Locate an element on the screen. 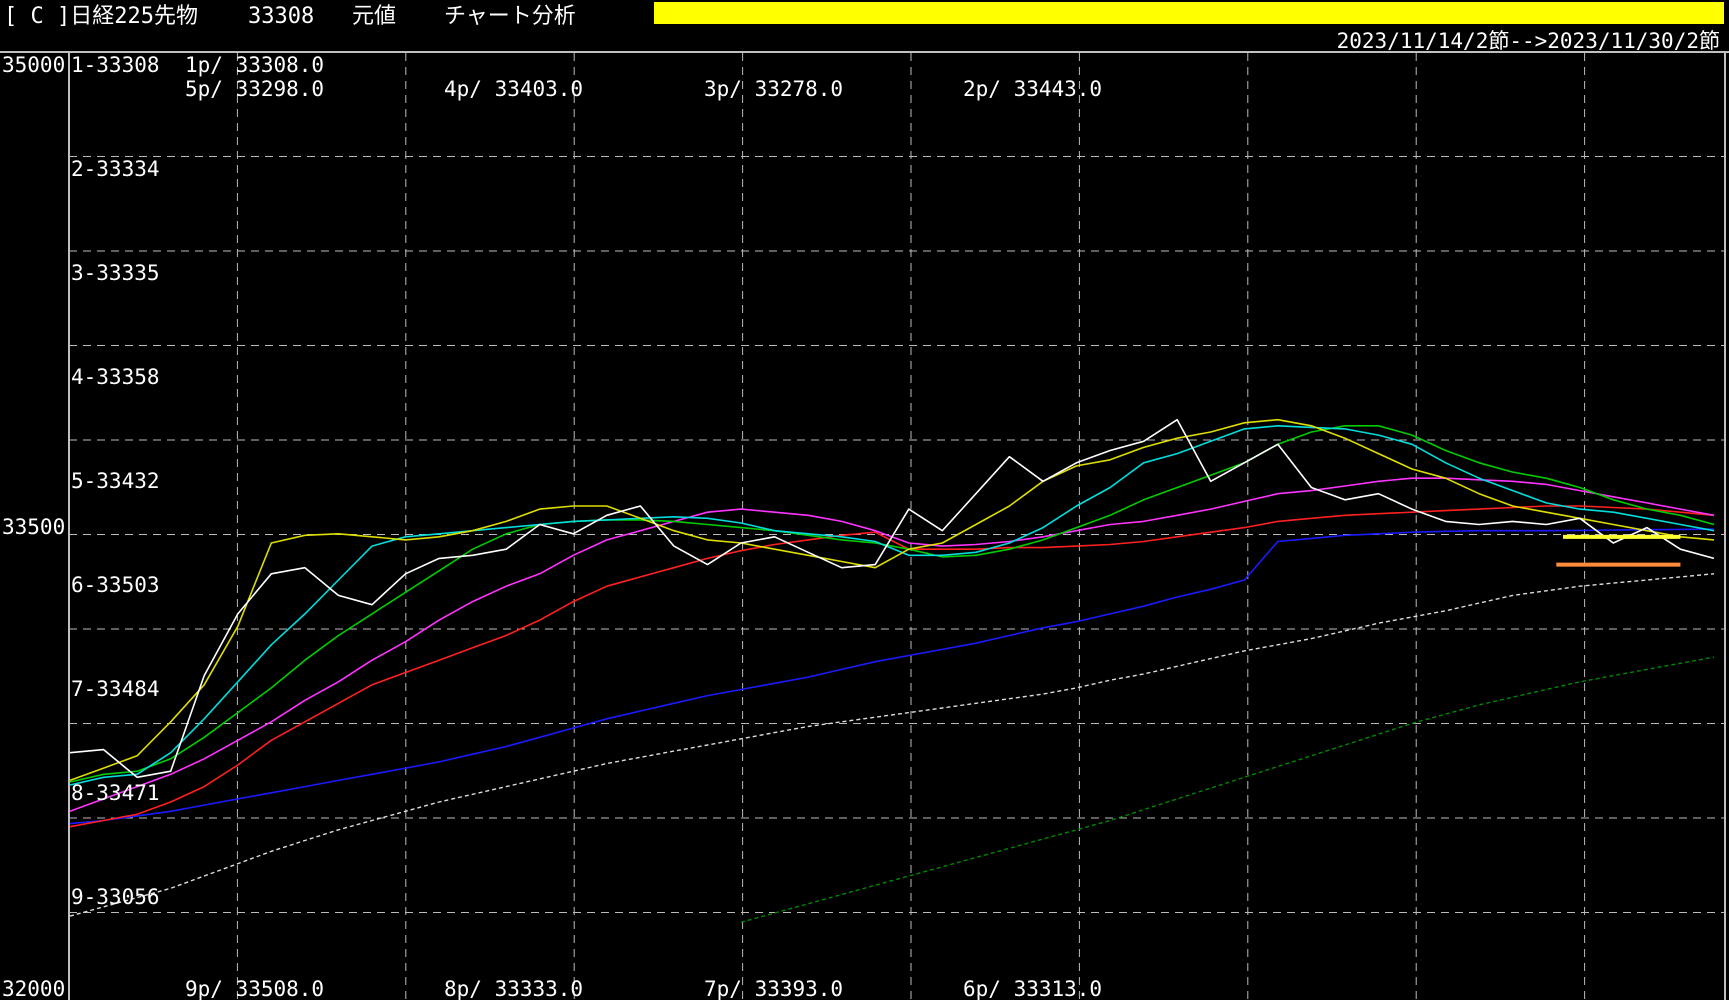  pivot-label: 8p/ 33333.0 is located at coordinates (513, 988).